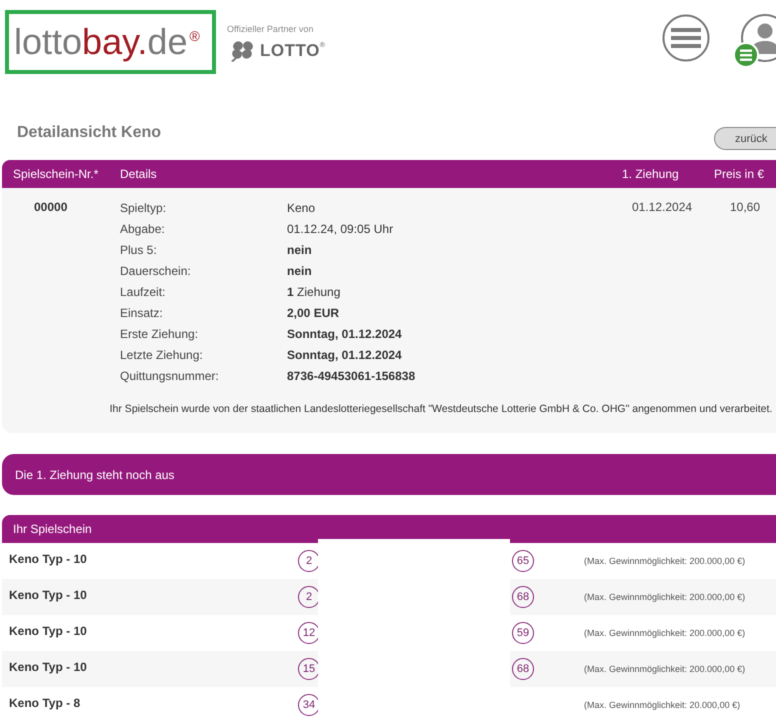 Image resolution: width=776 pixels, height=725 pixels. Describe the element at coordinates (745, 138) in the screenshot. I see `back-button: zurück` at that location.